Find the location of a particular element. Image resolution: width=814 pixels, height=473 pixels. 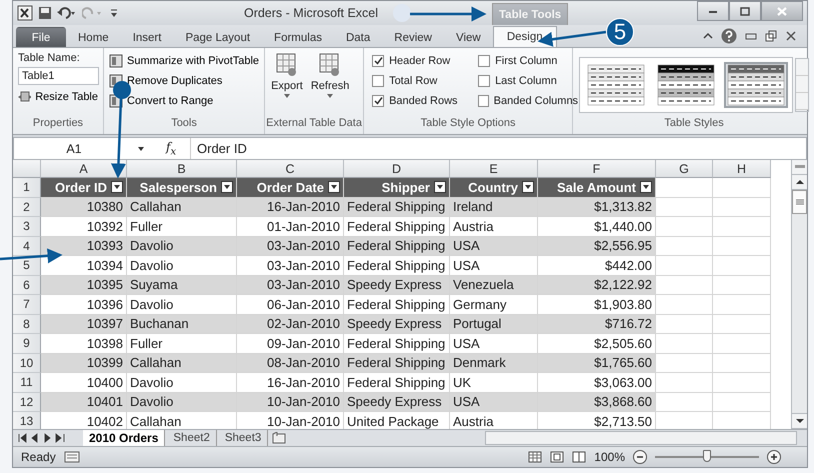

table-name-field: Table1 is located at coordinates (58, 76).